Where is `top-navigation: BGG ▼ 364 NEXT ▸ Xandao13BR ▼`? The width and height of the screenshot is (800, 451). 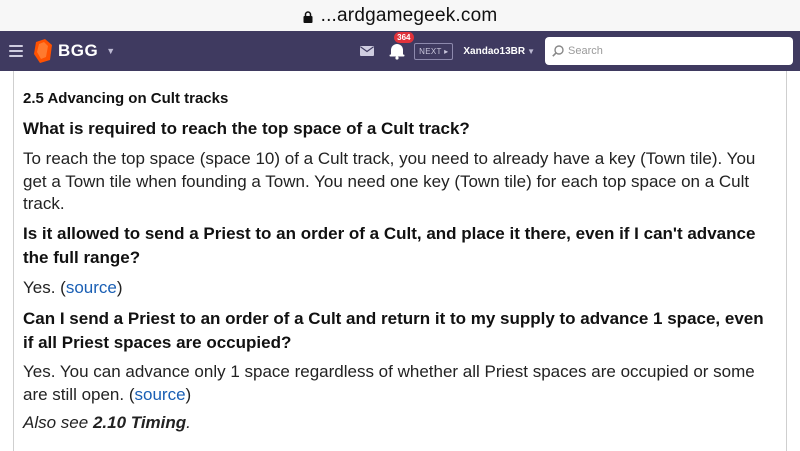 top-navigation: BGG ▼ 364 NEXT ▸ Xandao13BR ▼ is located at coordinates (400, 51).